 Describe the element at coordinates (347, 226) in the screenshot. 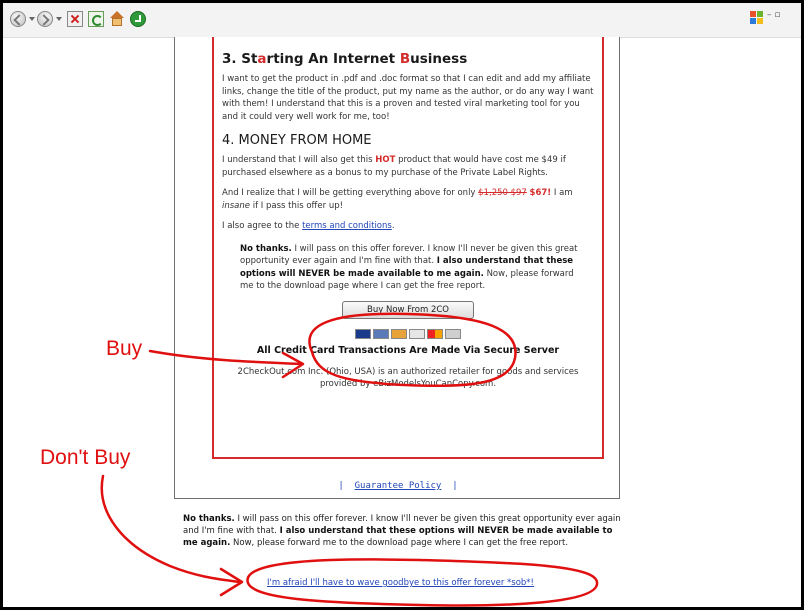

I see `terms-link: terms and conditions` at that location.